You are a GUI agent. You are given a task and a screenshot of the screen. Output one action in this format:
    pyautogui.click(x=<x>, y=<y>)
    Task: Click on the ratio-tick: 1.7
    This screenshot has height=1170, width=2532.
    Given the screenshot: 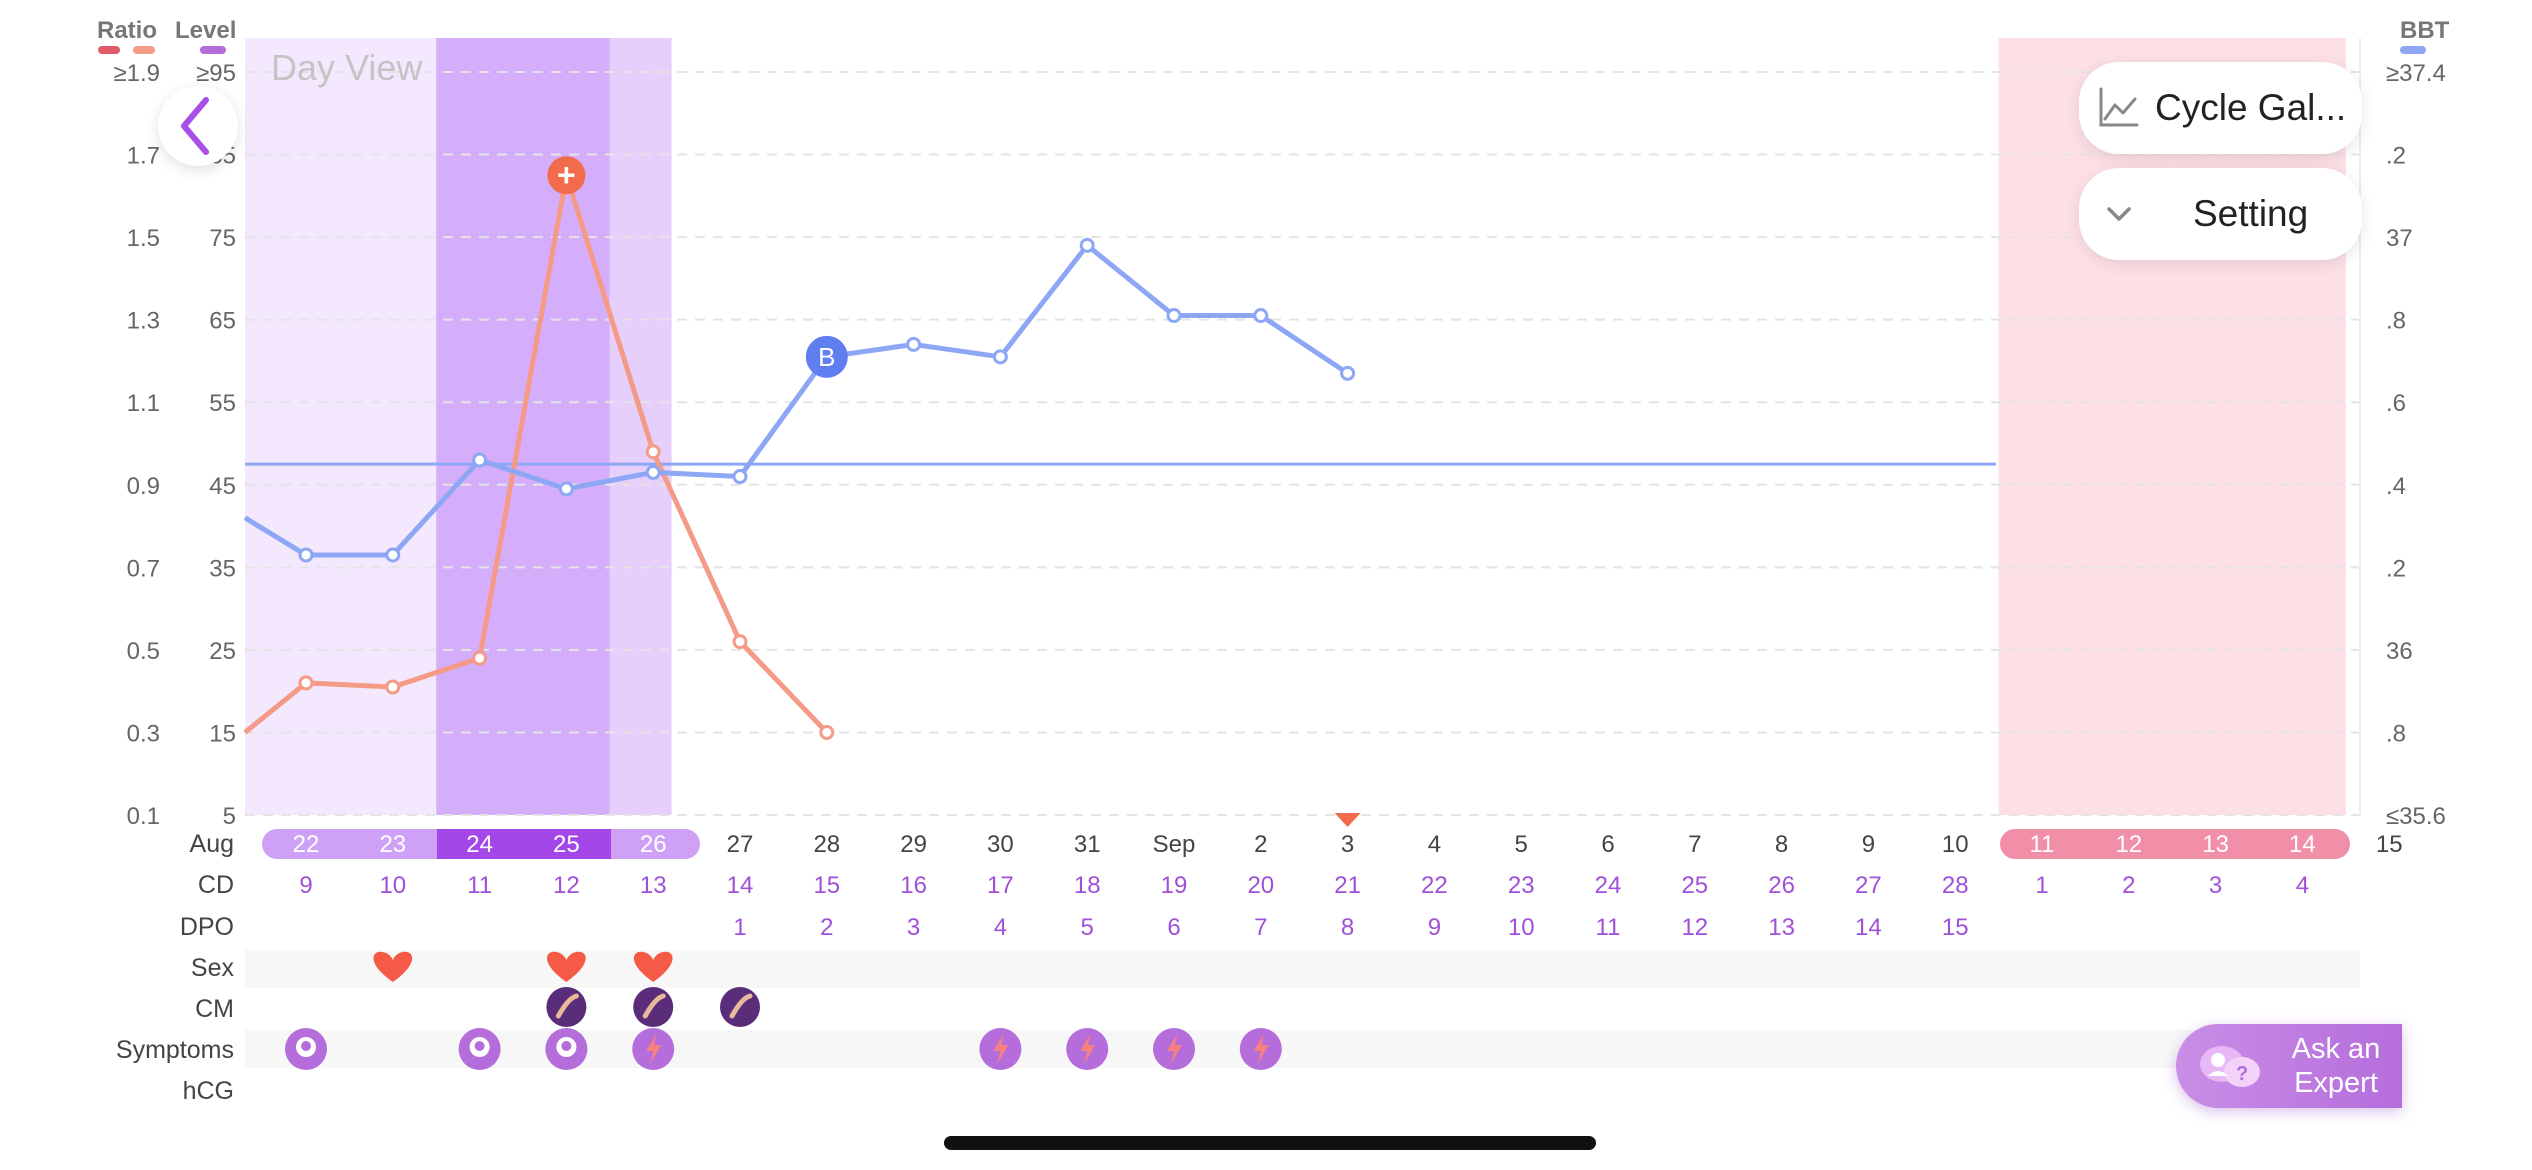 What is the action you would take?
    pyautogui.click(x=143, y=156)
    